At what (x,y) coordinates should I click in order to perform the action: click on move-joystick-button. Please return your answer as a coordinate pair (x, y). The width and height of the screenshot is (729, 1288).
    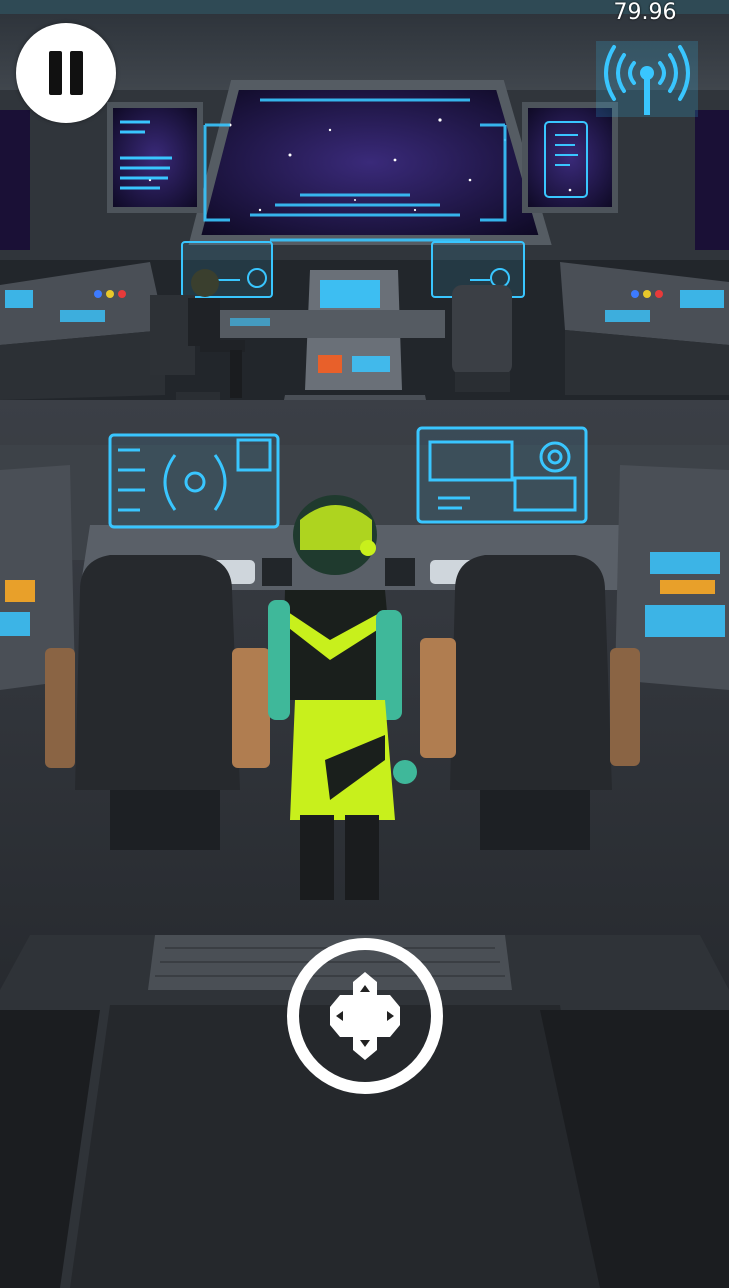
    Looking at the image, I should click on (365, 1016).